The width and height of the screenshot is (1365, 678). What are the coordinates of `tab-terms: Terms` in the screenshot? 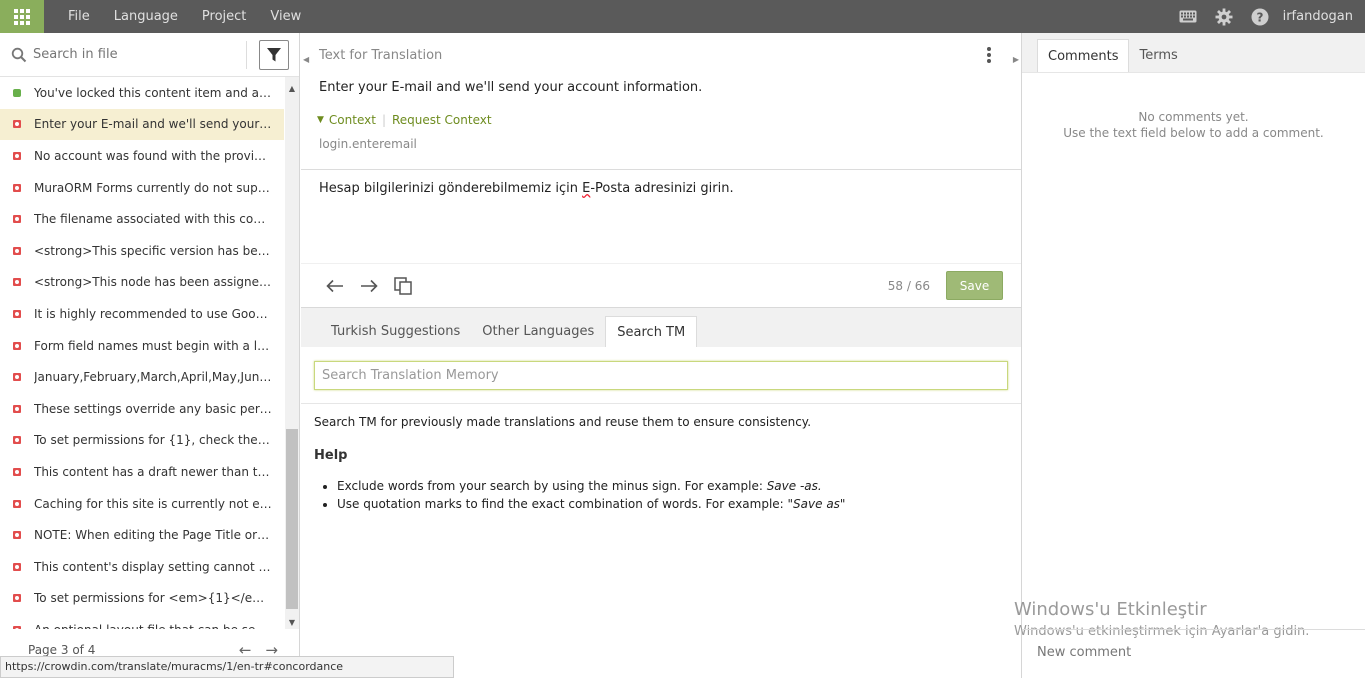 It's located at (1158, 55).